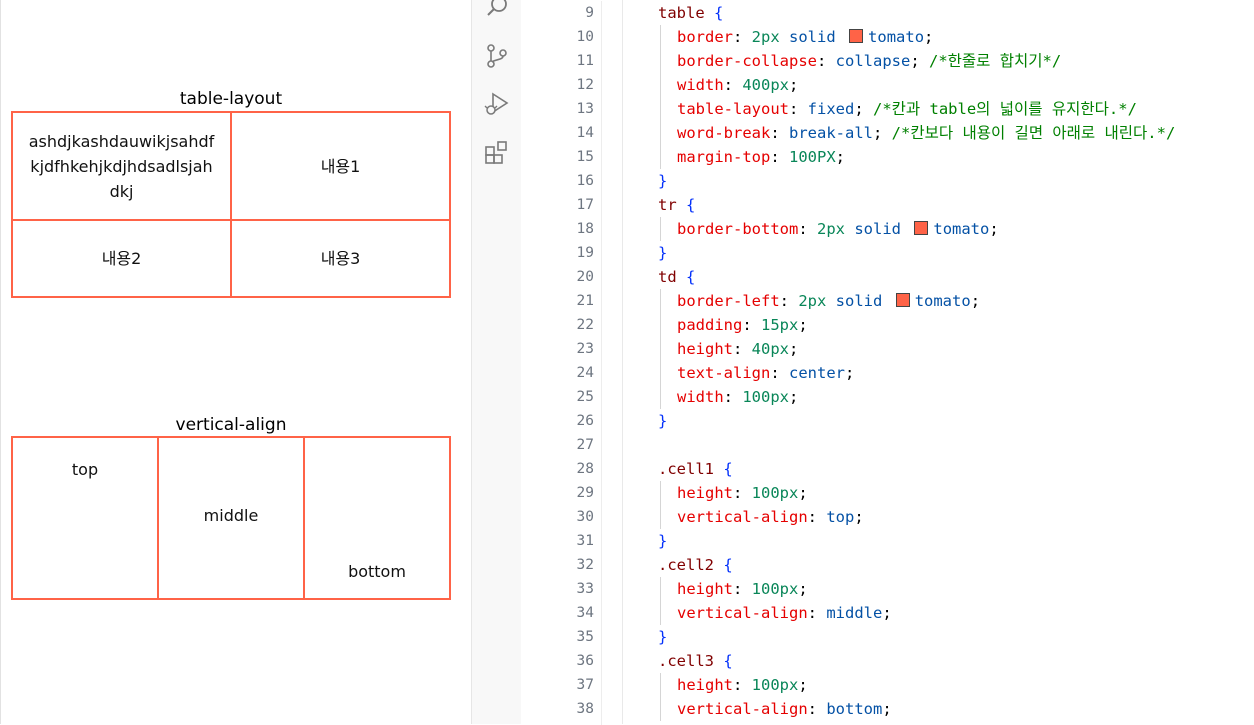 The height and width of the screenshot is (725, 1254). Describe the element at coordinates (956, 661) in the screenshot. I see `code-line: .cell3 {` at that location.